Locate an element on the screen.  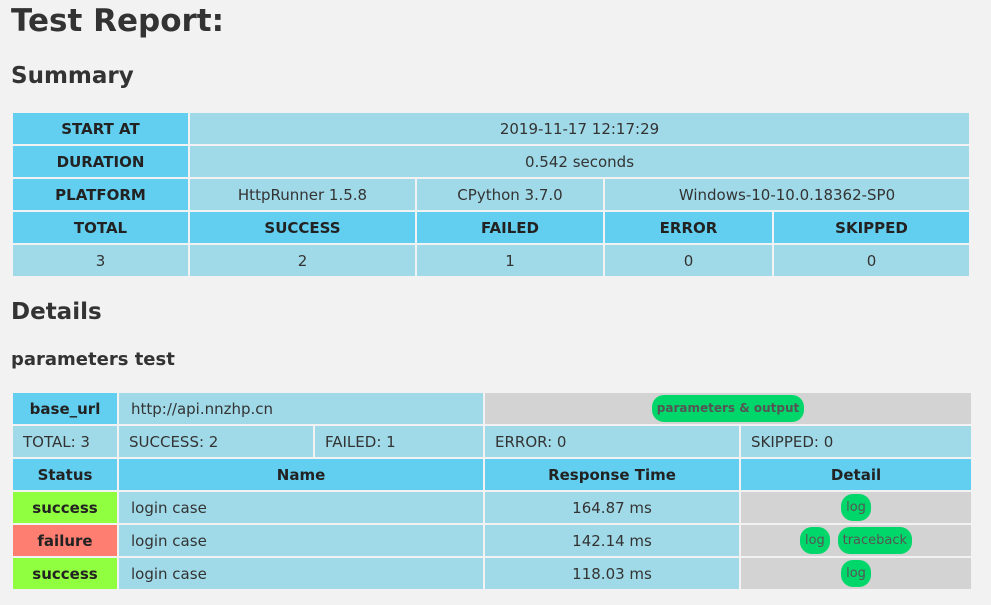
detail-cell: log traceback is located at coordinates (856, 540).